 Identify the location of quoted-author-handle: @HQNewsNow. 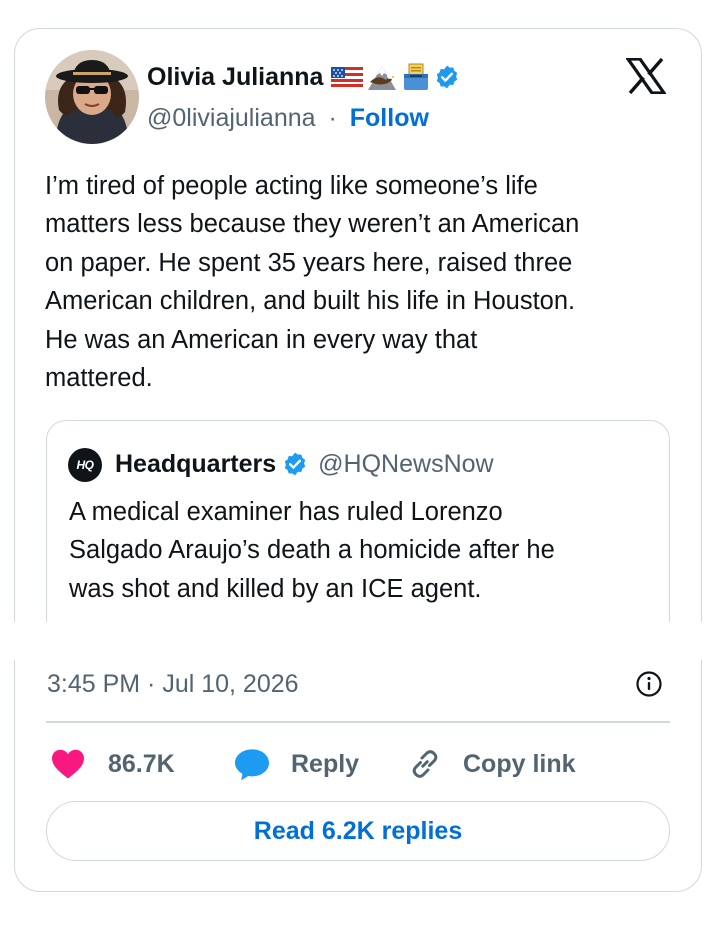
(405, 464).